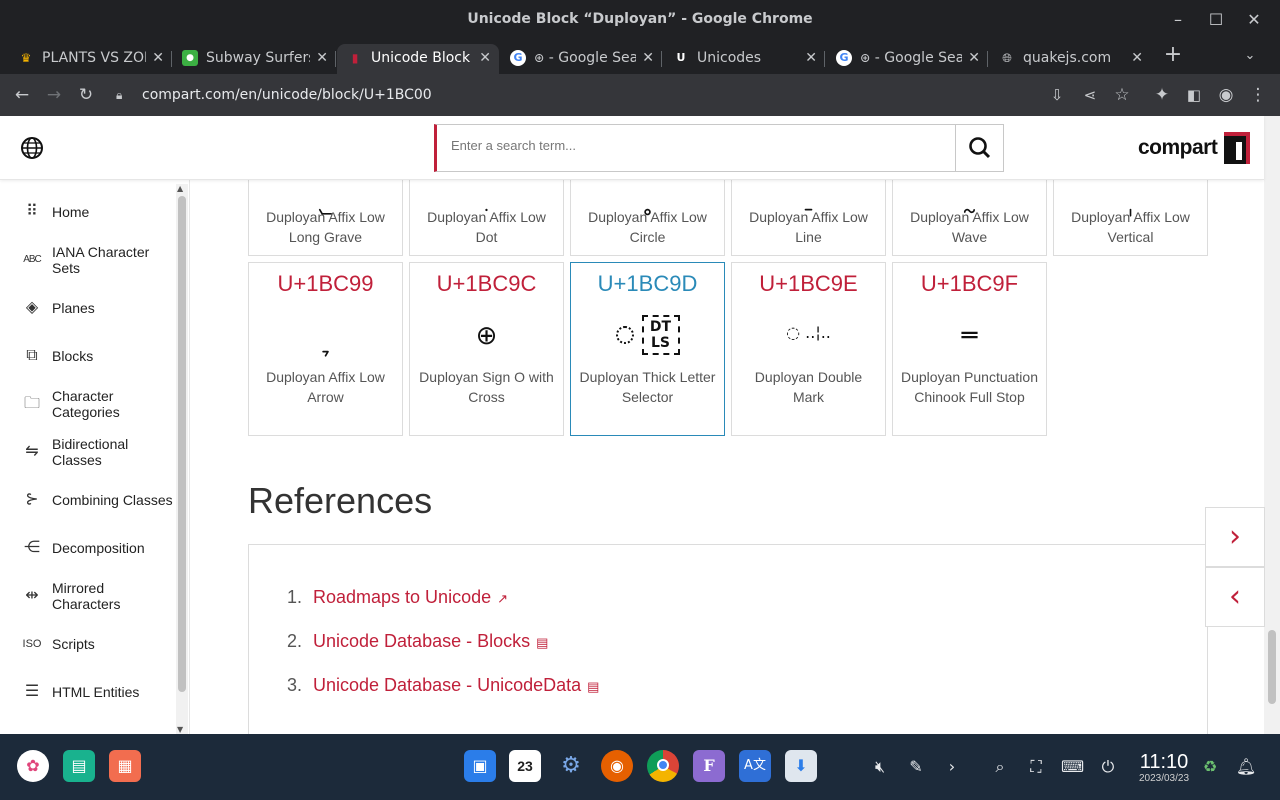  What do you see at coordinates (744, 59) in the screenshot?
I see `tab-unicodes: U Unicodes ✕` at bounding box center [744, 59].